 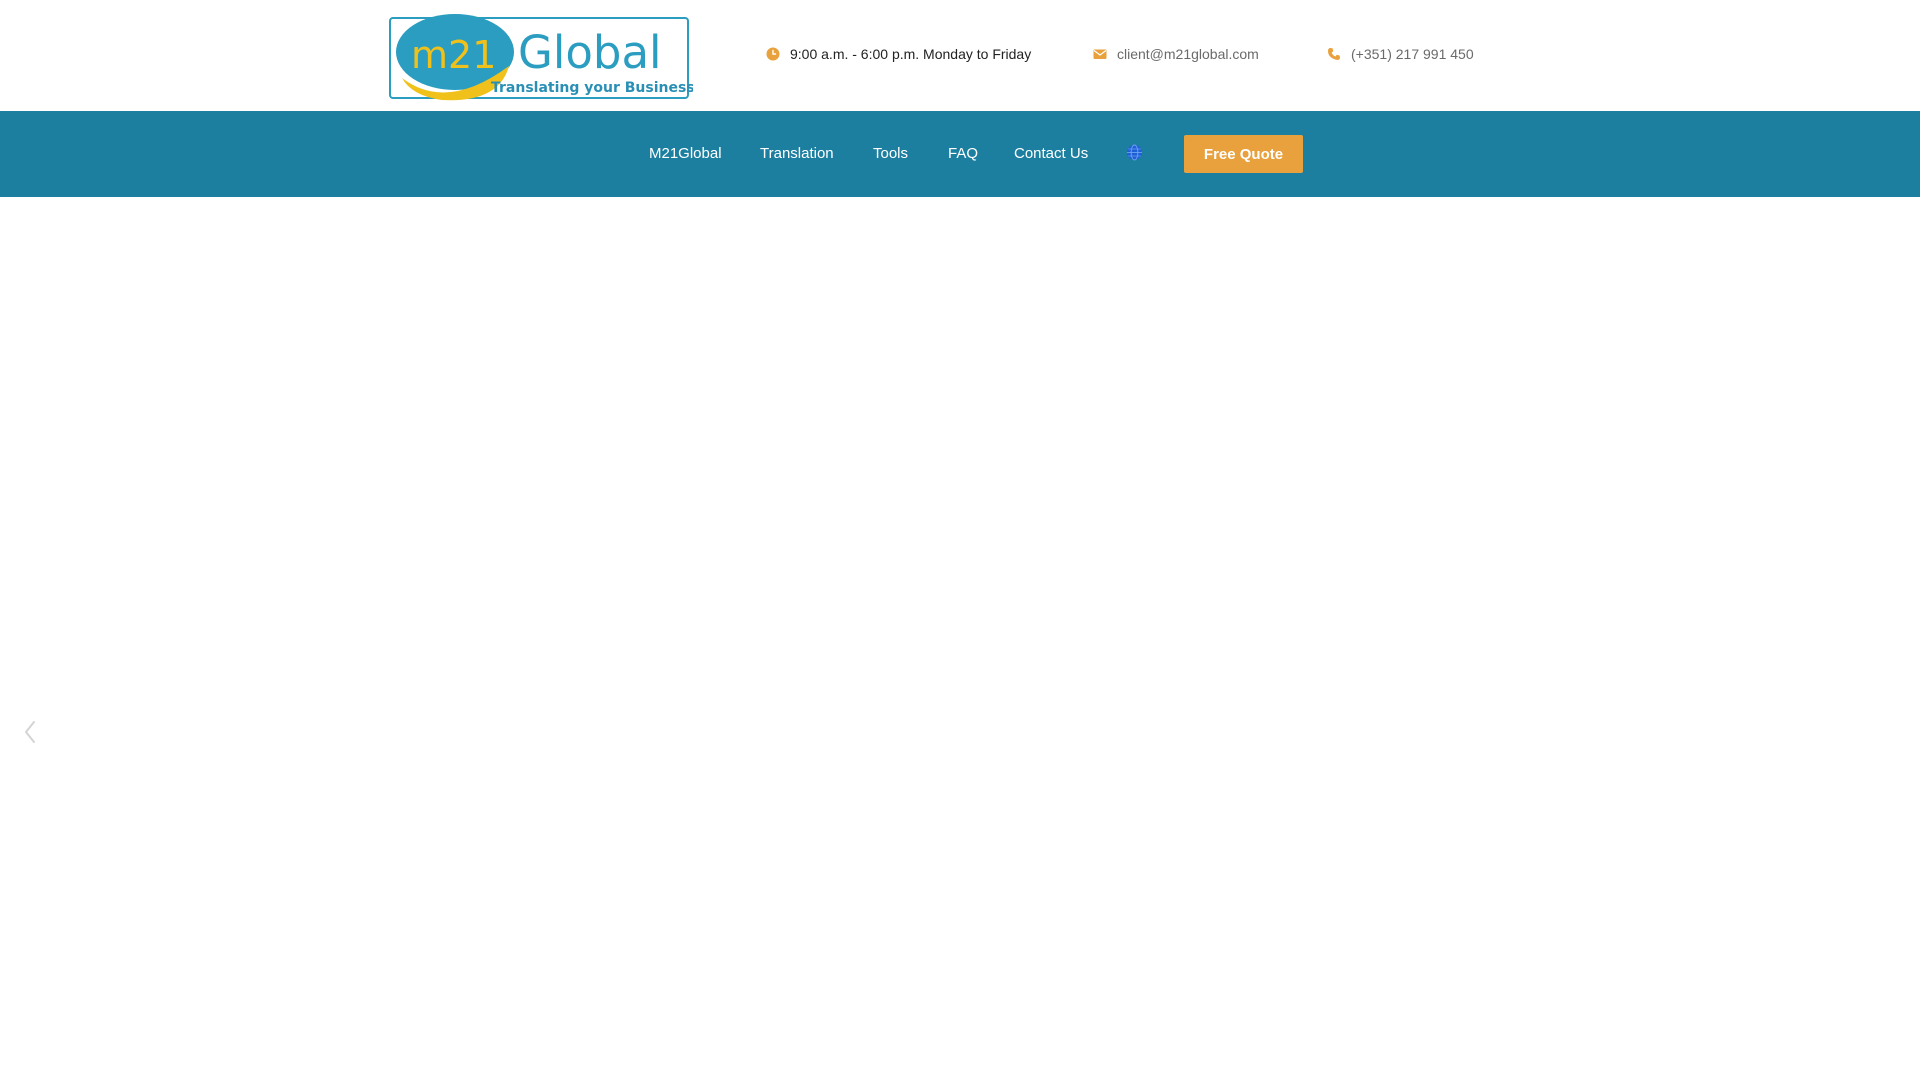 What do you see at coordinates (890, 154) in the screenshot?
I see `nav-item-tools: Tools` at bounding box center [890, 154].